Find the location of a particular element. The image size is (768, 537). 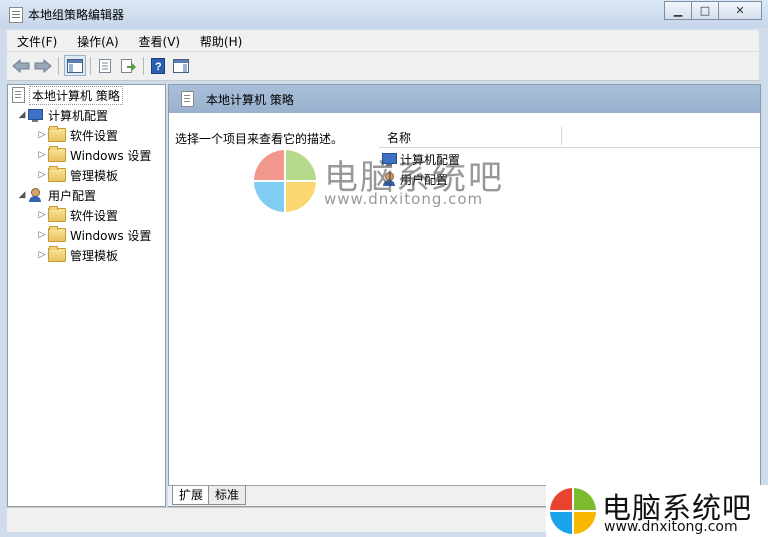

show-hide-action-pane-icon is located at coordinates (181, 66).